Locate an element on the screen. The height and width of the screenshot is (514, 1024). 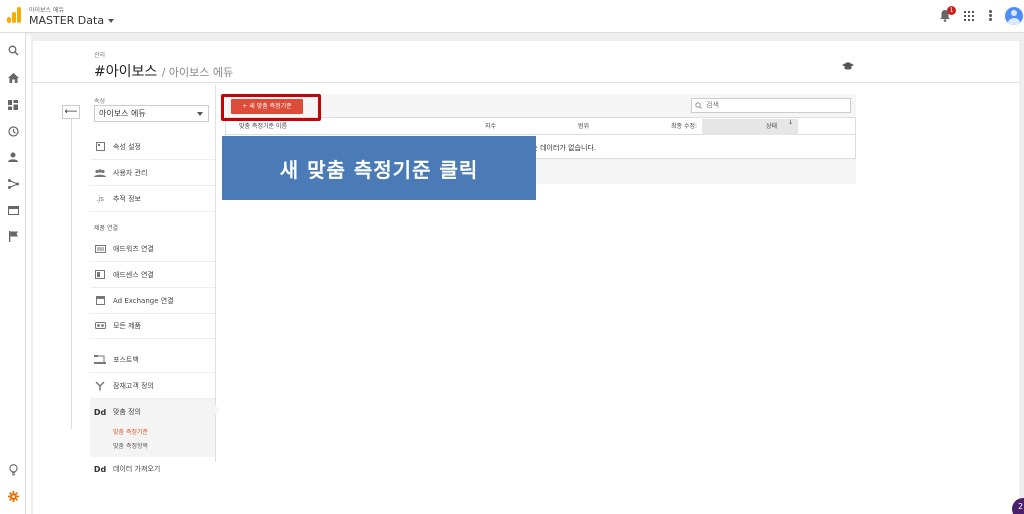
ad-exchange-icon is located at coordinates (100, 301).